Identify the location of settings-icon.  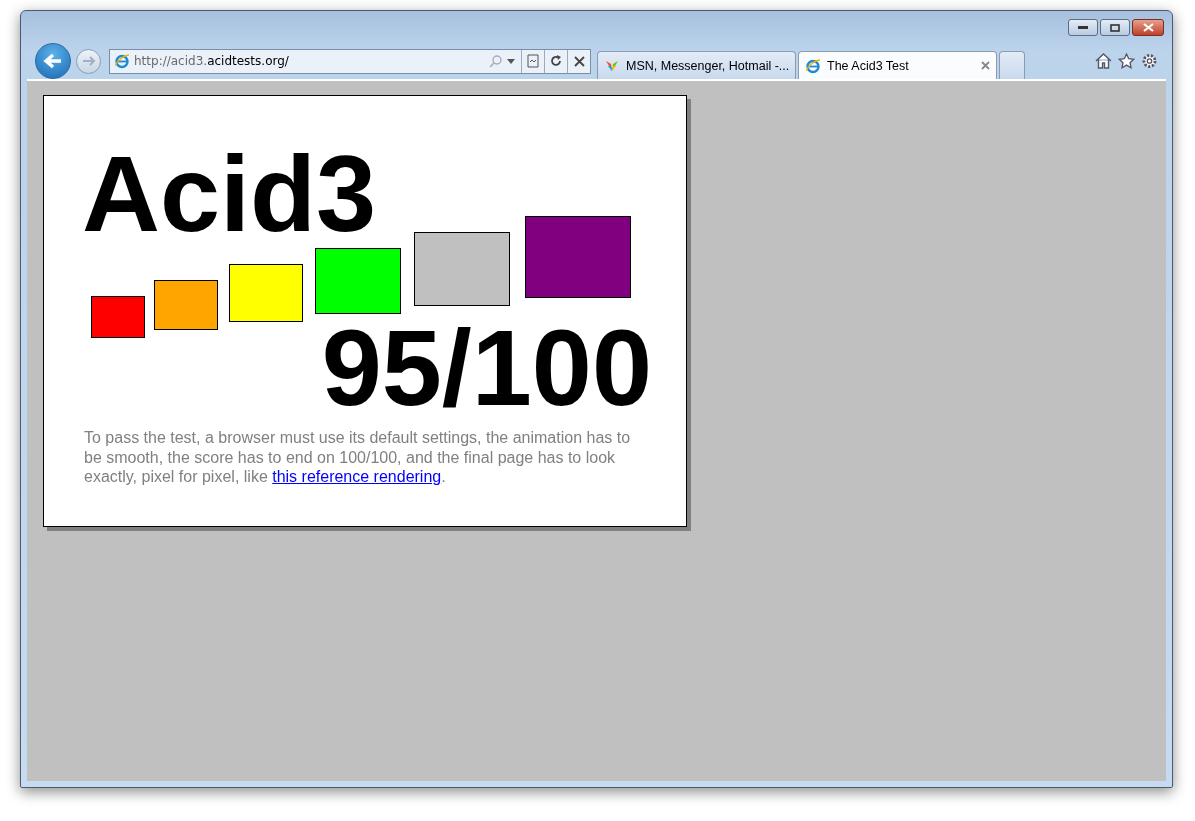
(1149, 61).